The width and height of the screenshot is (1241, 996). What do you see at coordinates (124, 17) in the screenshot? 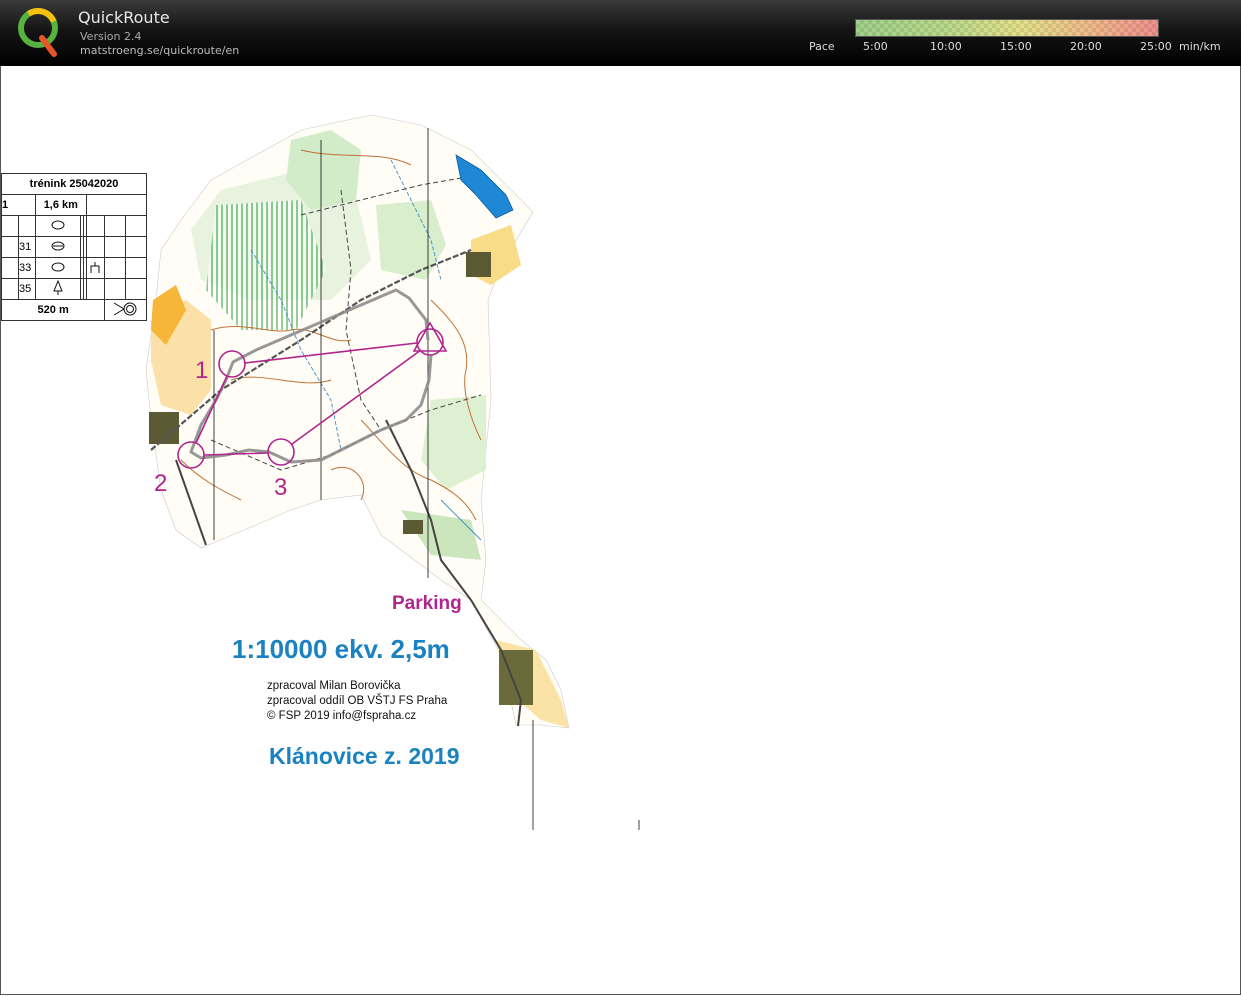
I see `app-title: QuickRoute` at bounding box center [124, 17].